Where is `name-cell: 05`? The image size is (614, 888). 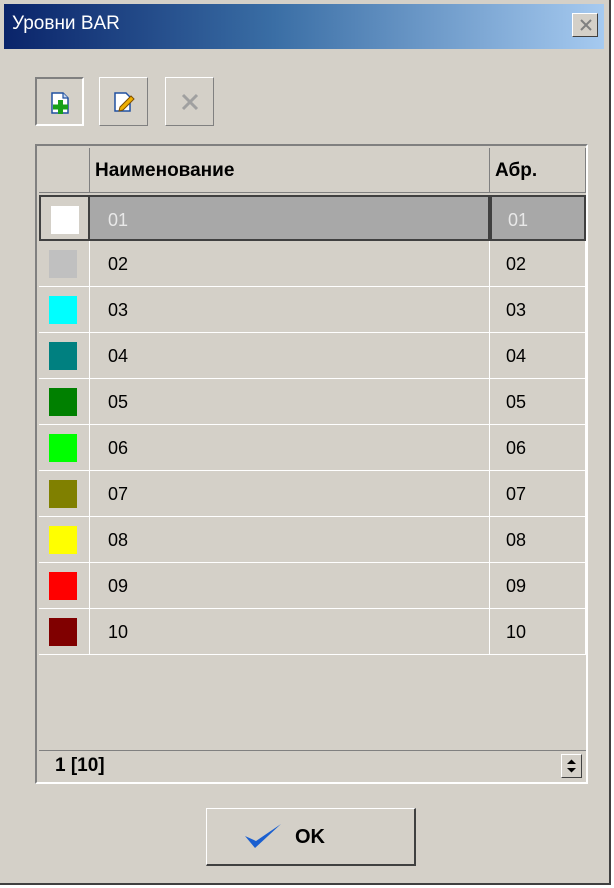
name-cell: 05 is located at coordinates (290, 402).